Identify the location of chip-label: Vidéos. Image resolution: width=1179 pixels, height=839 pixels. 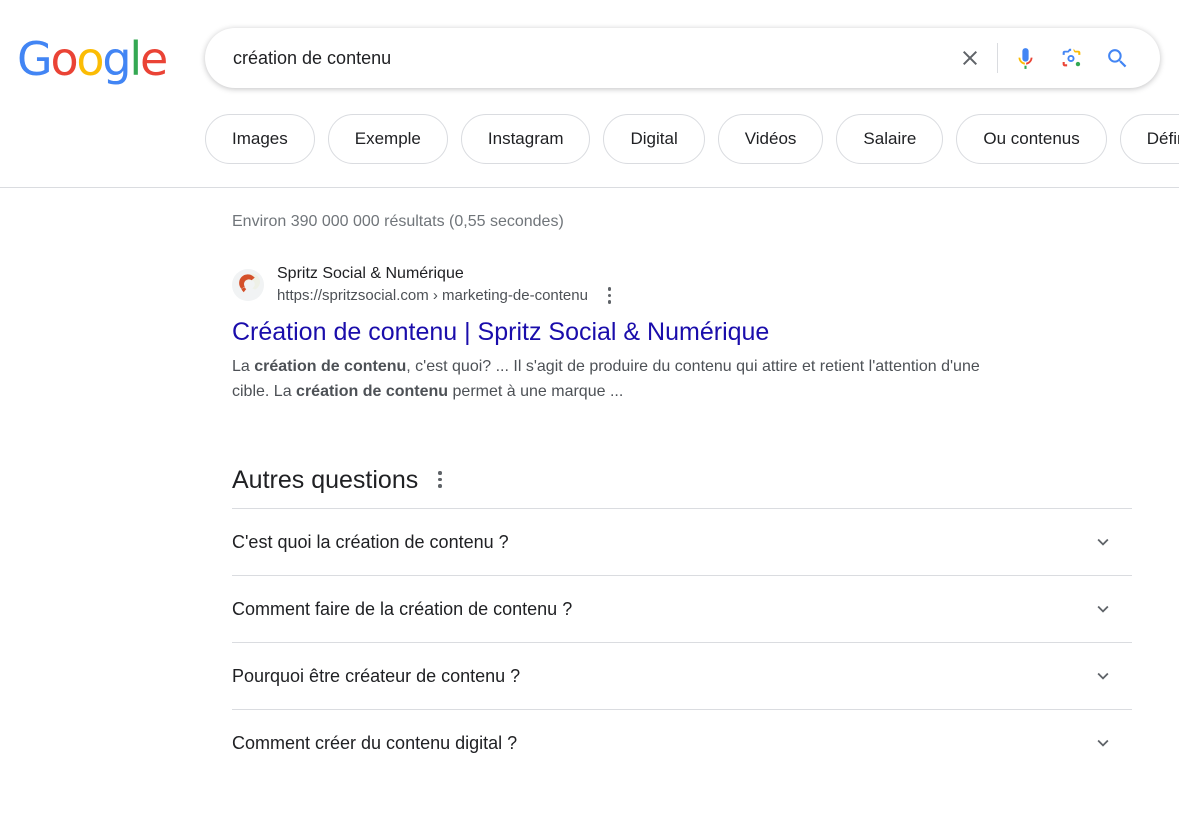
(770, 138).